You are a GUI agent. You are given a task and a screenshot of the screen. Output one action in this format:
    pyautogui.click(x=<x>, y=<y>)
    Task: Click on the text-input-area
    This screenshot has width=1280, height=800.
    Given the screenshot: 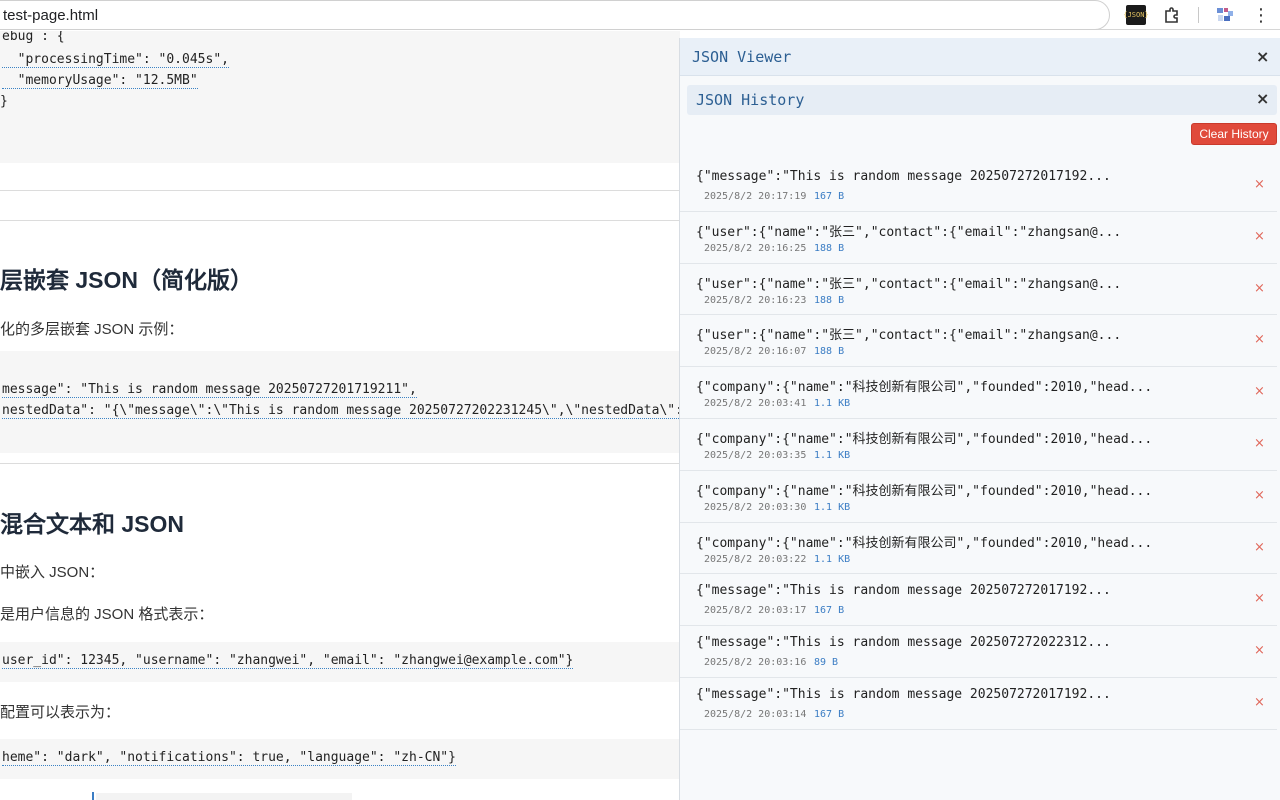 What is the action you would take?
    pyautogui.click(x=340, y=205)
    